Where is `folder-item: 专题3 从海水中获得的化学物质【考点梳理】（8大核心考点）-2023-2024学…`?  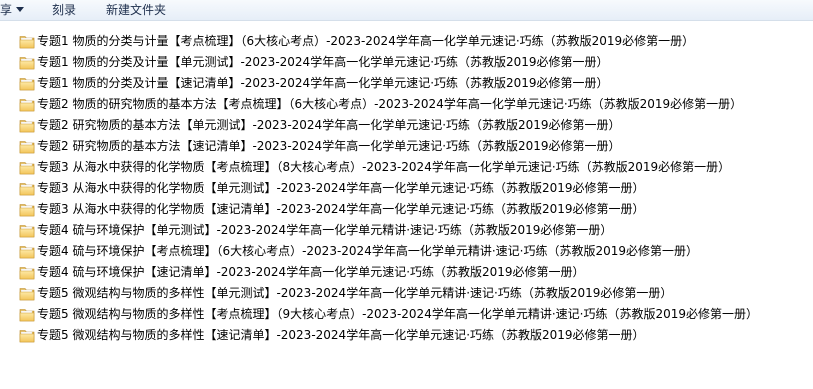
folder-item: 专题3 从海水中获得的化学物质【考点梳理】（8大核心考点）-2023-2024学… is located at coordinates (412, 167).